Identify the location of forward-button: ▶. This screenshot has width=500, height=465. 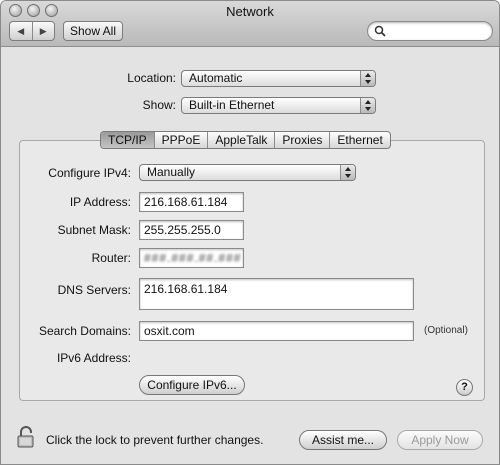
(44, 31).